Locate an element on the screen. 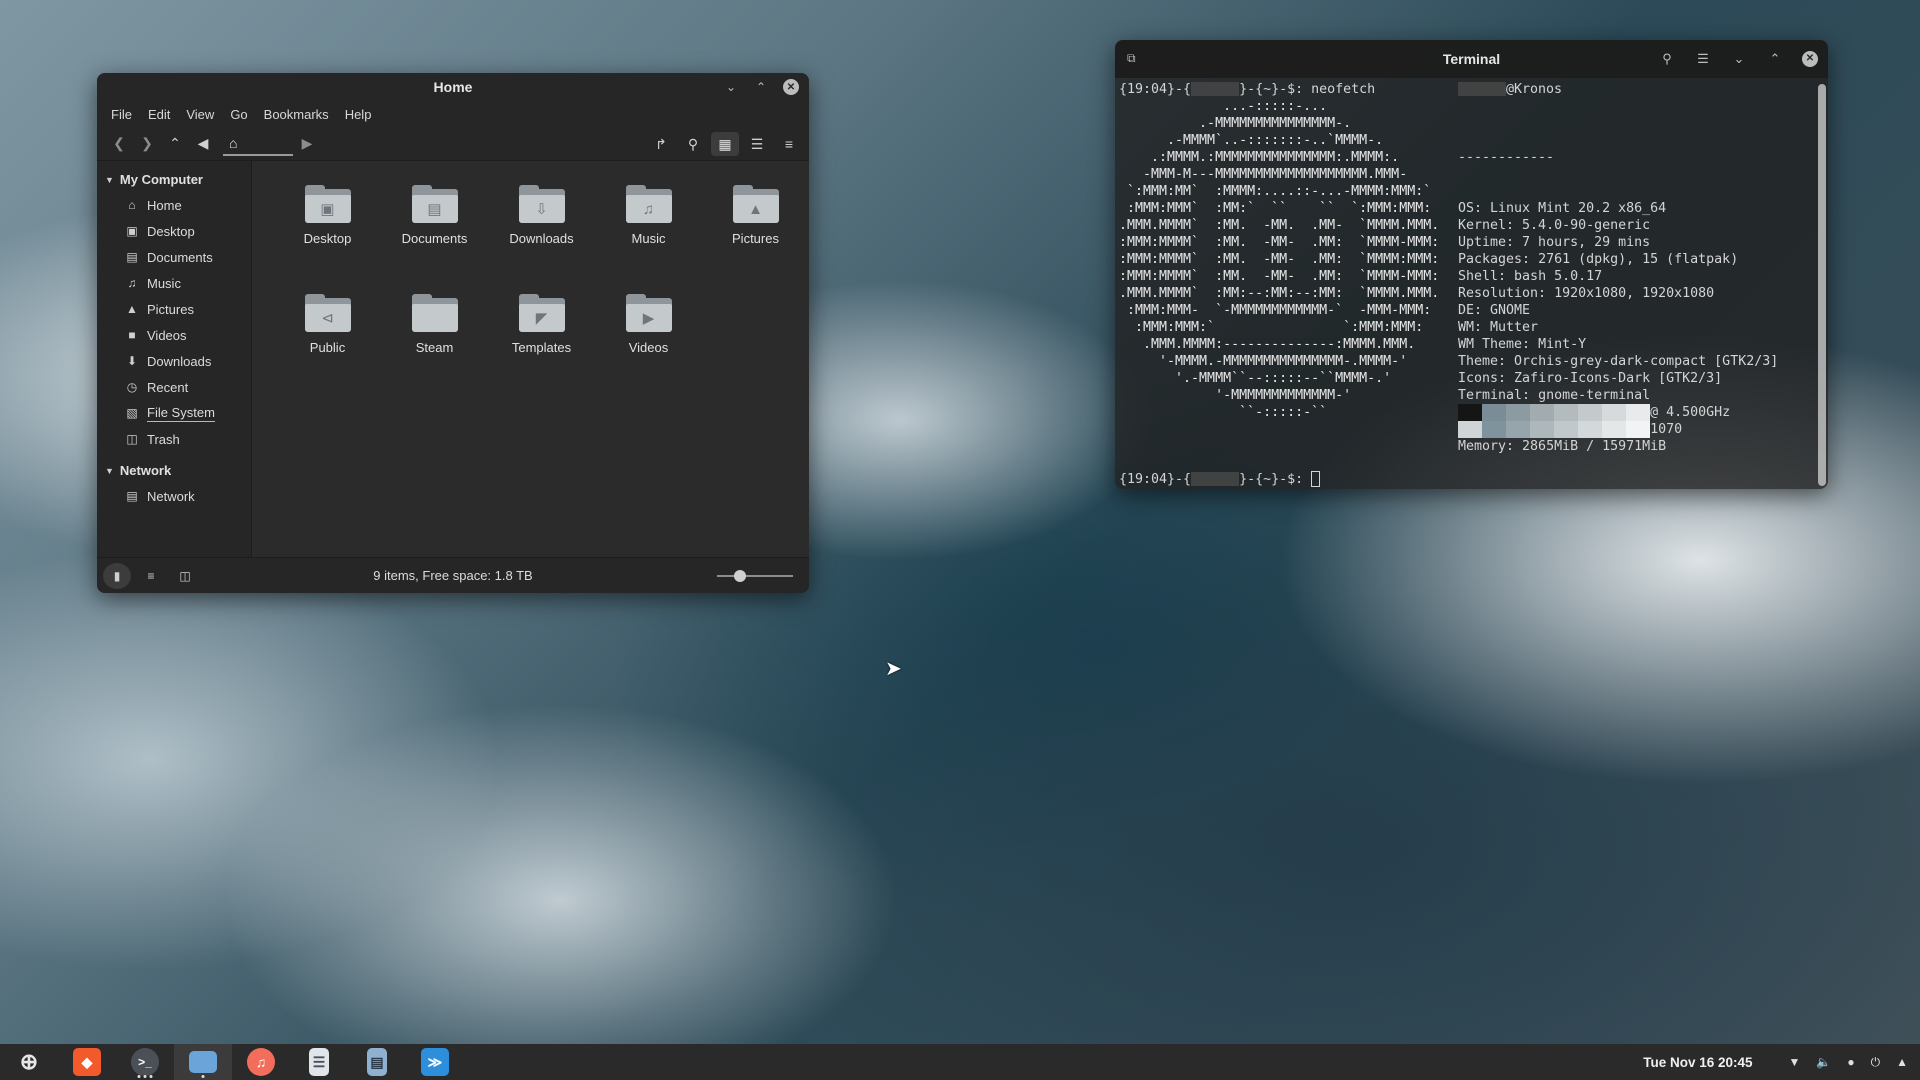  folder-videos: ▶ Videos is located at coordinates (648, 344).